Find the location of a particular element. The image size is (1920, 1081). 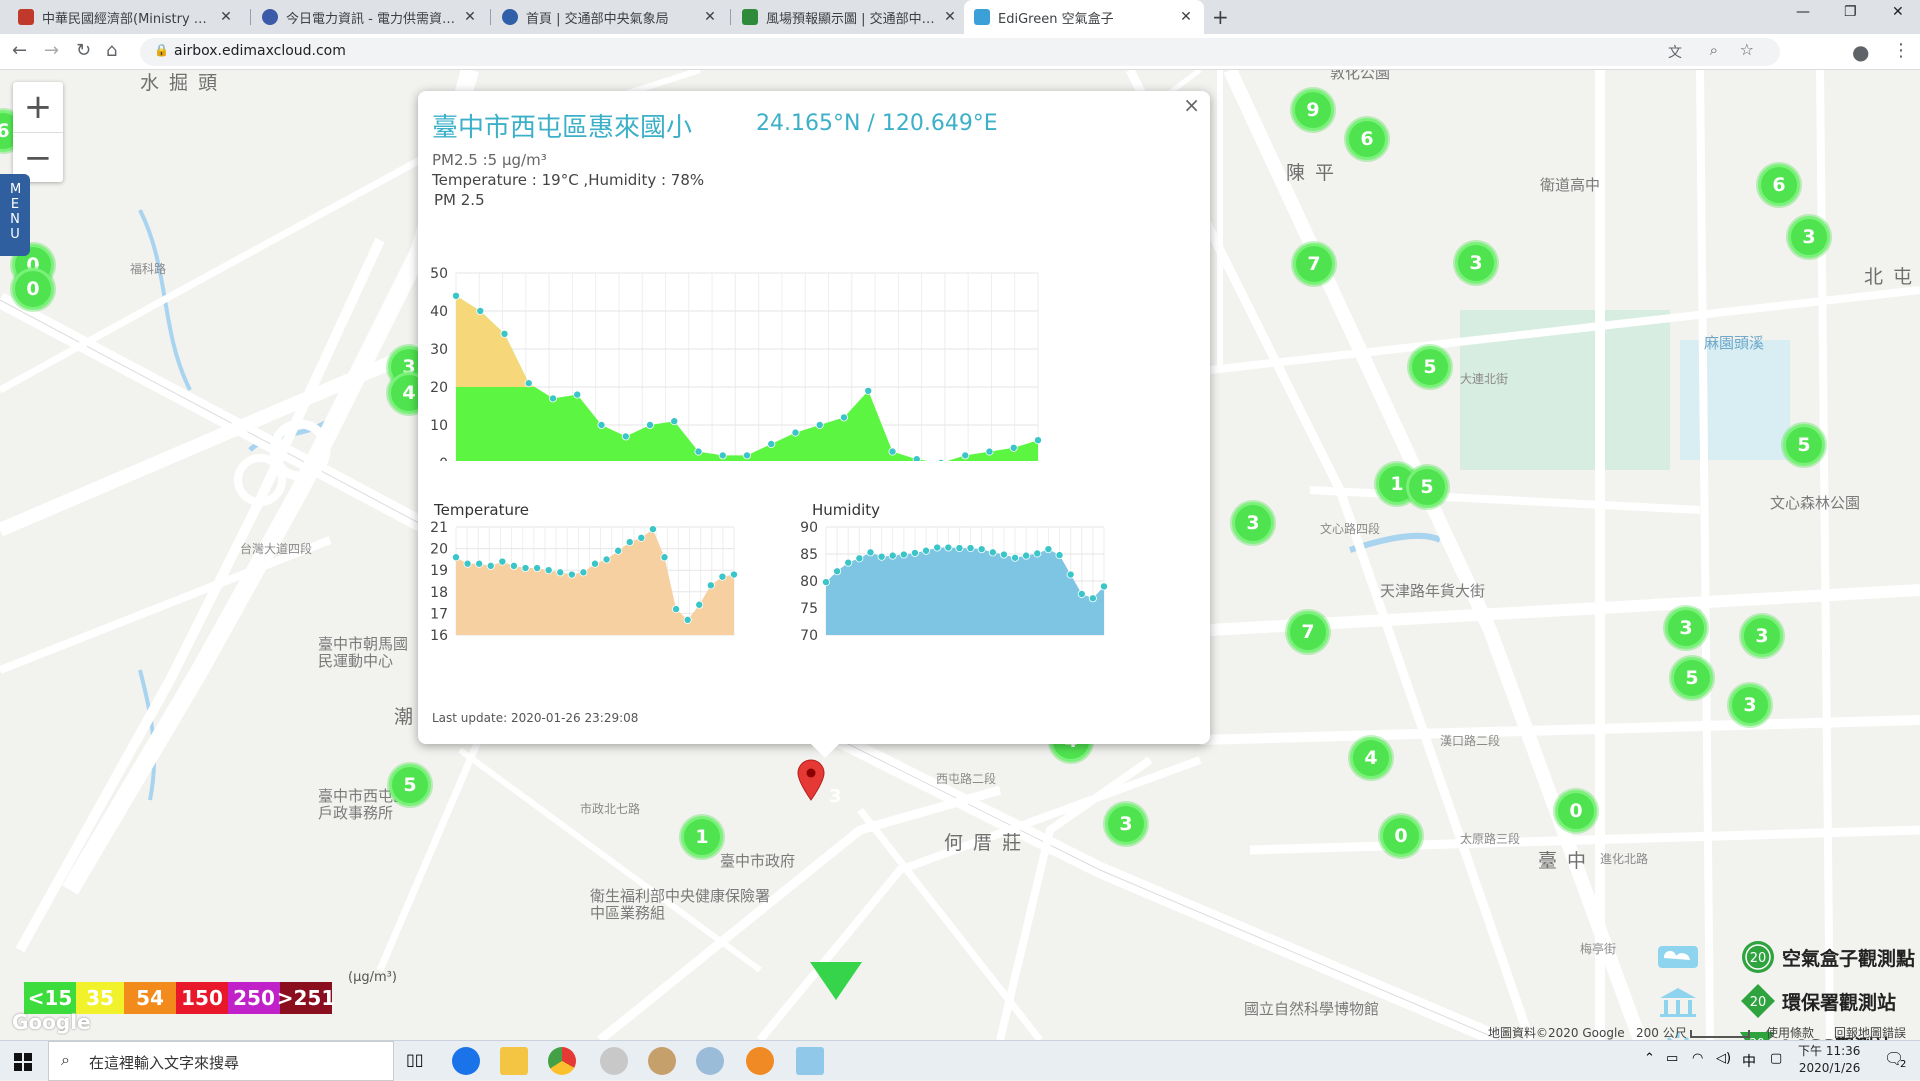

station-coordinates: 24.165°N / 120.649°E is located at coordinates (877, 123).